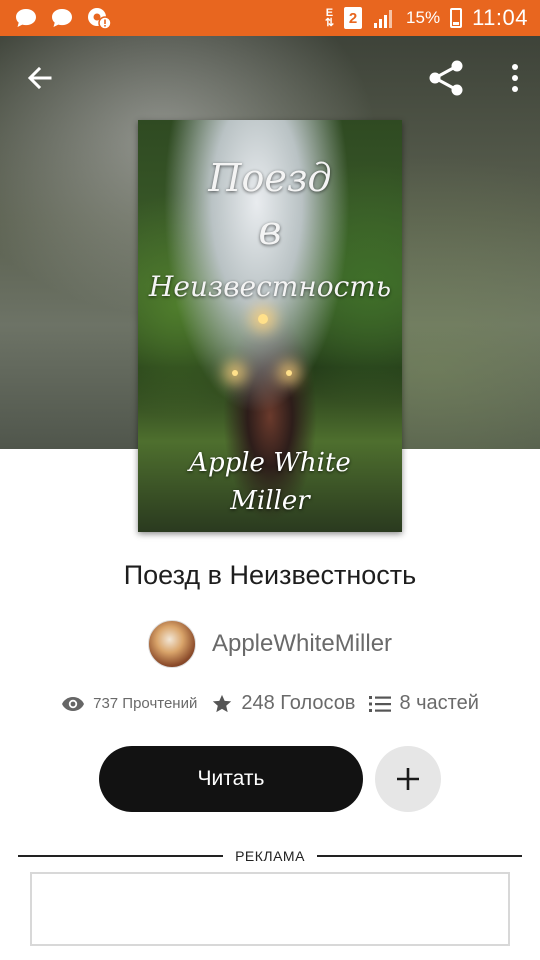 This screenshot has height=960, width=540. I want to click on list-icon, so click(380, 703).